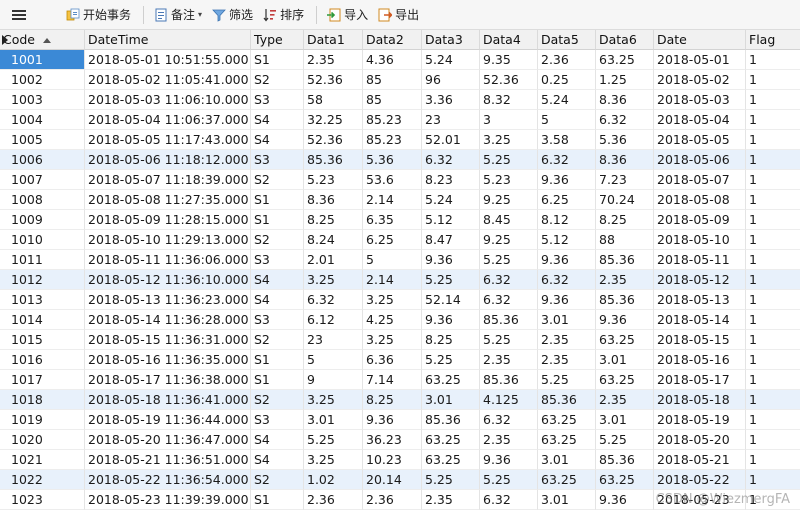  Describe the element at coordinates (700, 440) in the screenshot. I see `cell-date: 2018-05-20` at that location.